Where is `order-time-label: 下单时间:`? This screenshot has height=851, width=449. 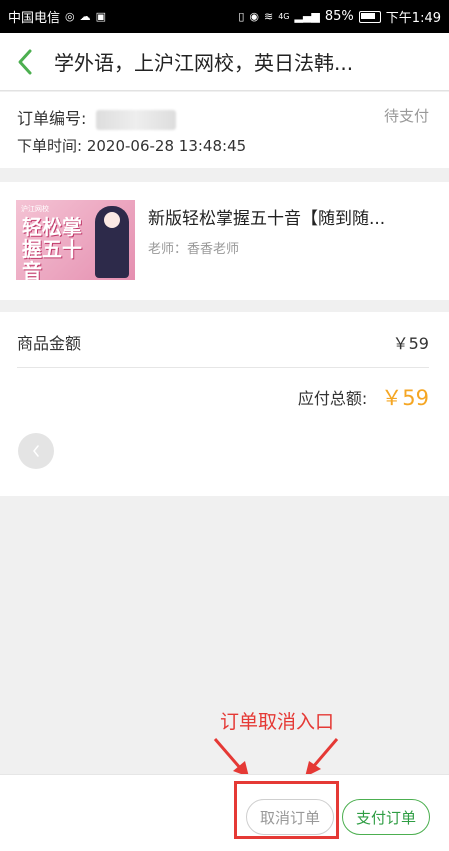 order-time-label: 下单时间: is located at coordinates (50, 146).